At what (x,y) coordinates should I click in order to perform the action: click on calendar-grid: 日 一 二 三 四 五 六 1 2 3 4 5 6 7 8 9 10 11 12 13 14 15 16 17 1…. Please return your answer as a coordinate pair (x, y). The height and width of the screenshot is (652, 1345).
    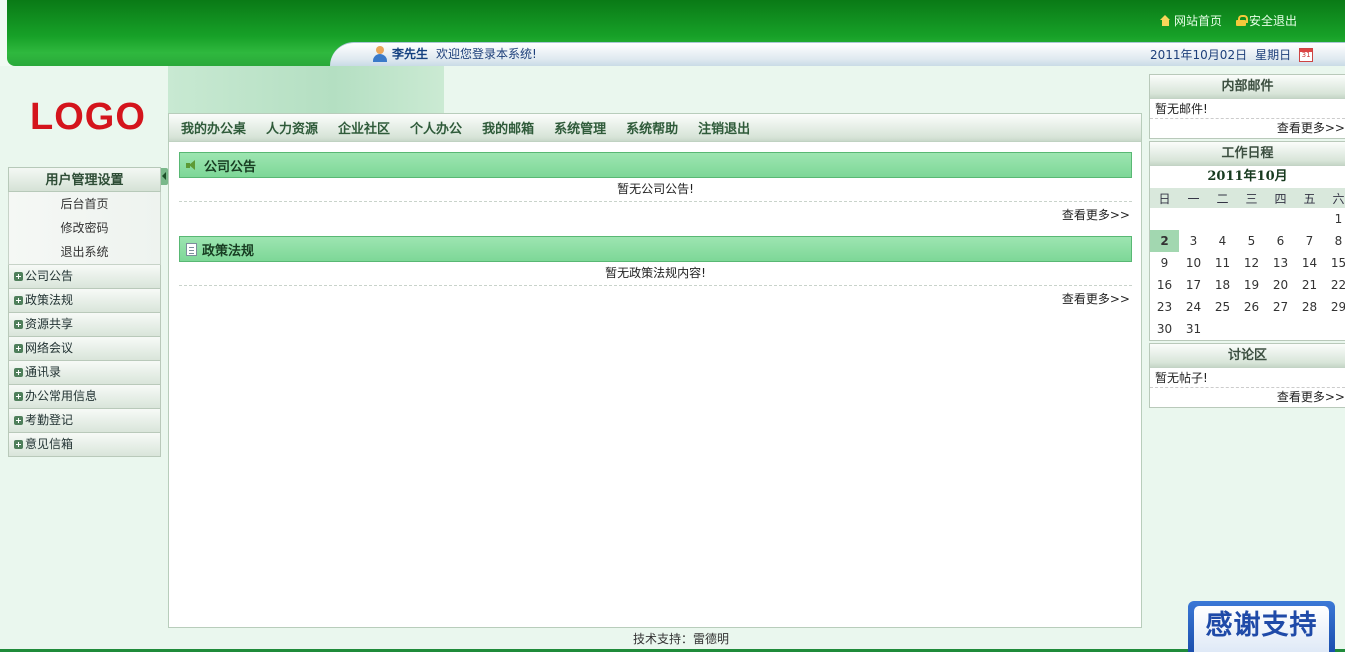
    Looking at the image, I should click on (1247, 264).